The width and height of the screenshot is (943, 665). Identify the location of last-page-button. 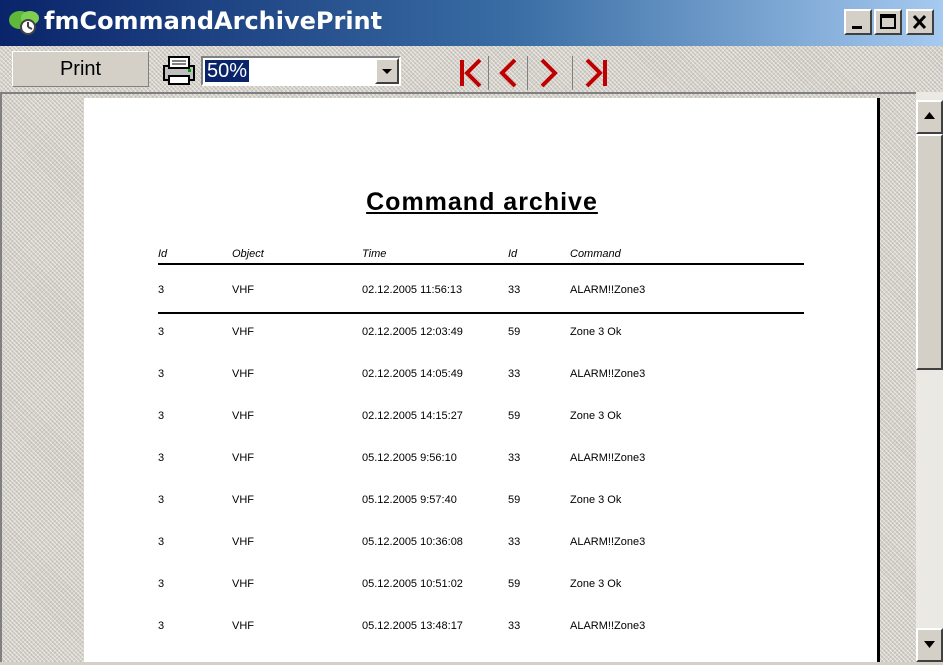
(596, 73).